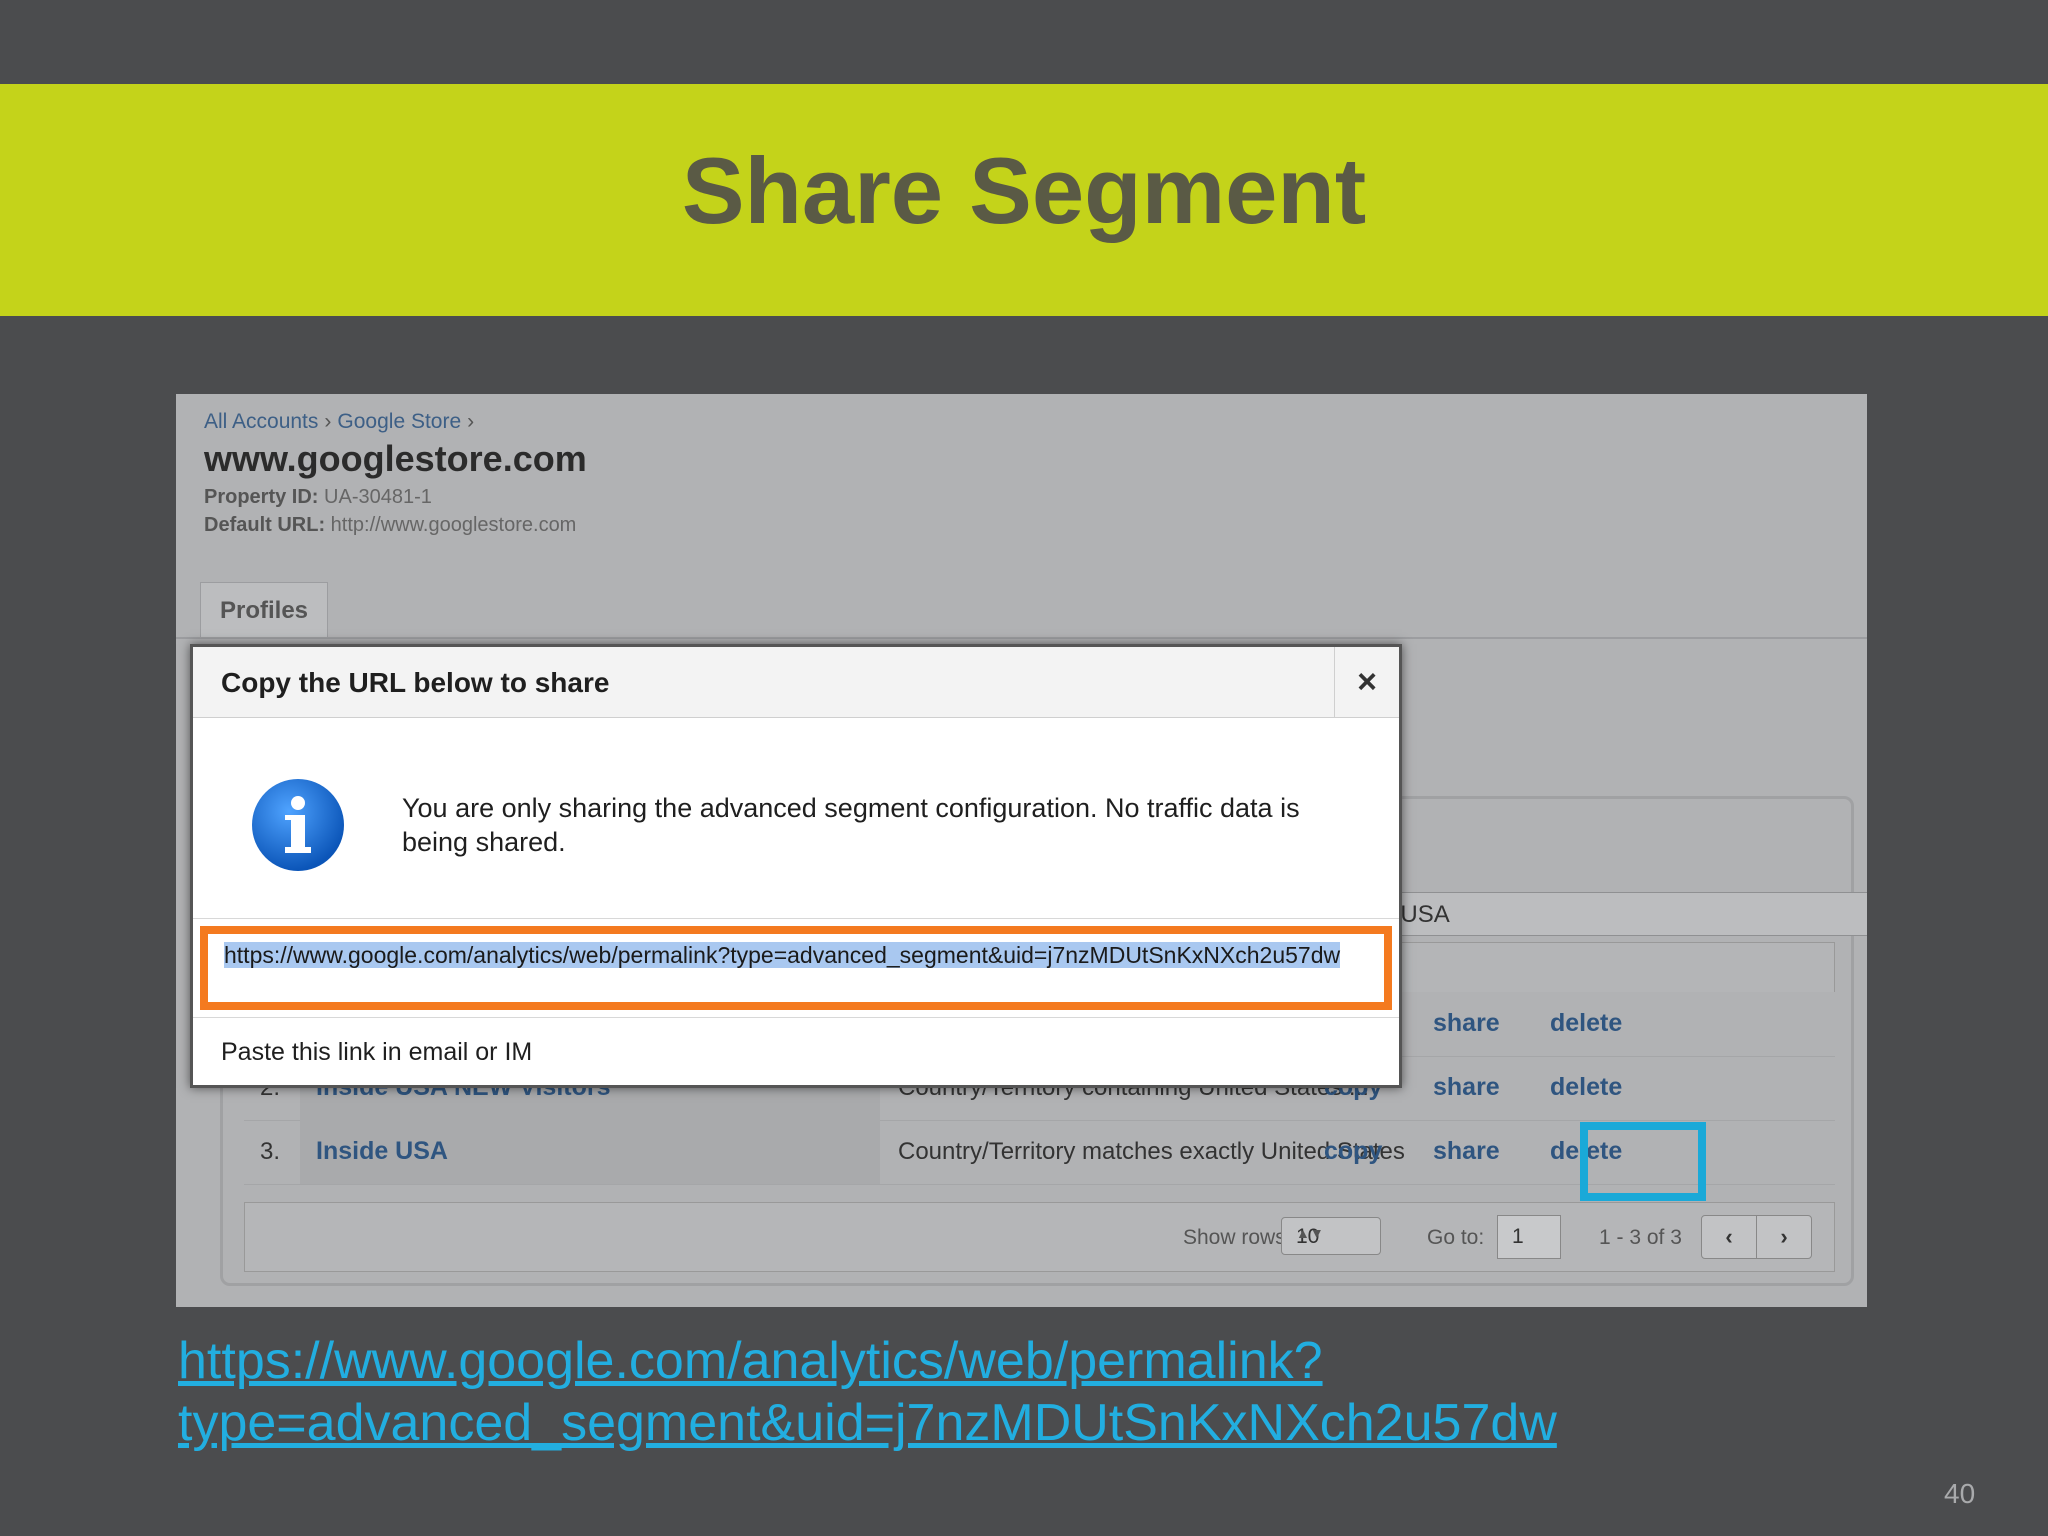  What do you see at coordinates (415, 682) in the screenshot?
I see `dialog-title: Copy the URL below to share` at bounding box center [415, 682].